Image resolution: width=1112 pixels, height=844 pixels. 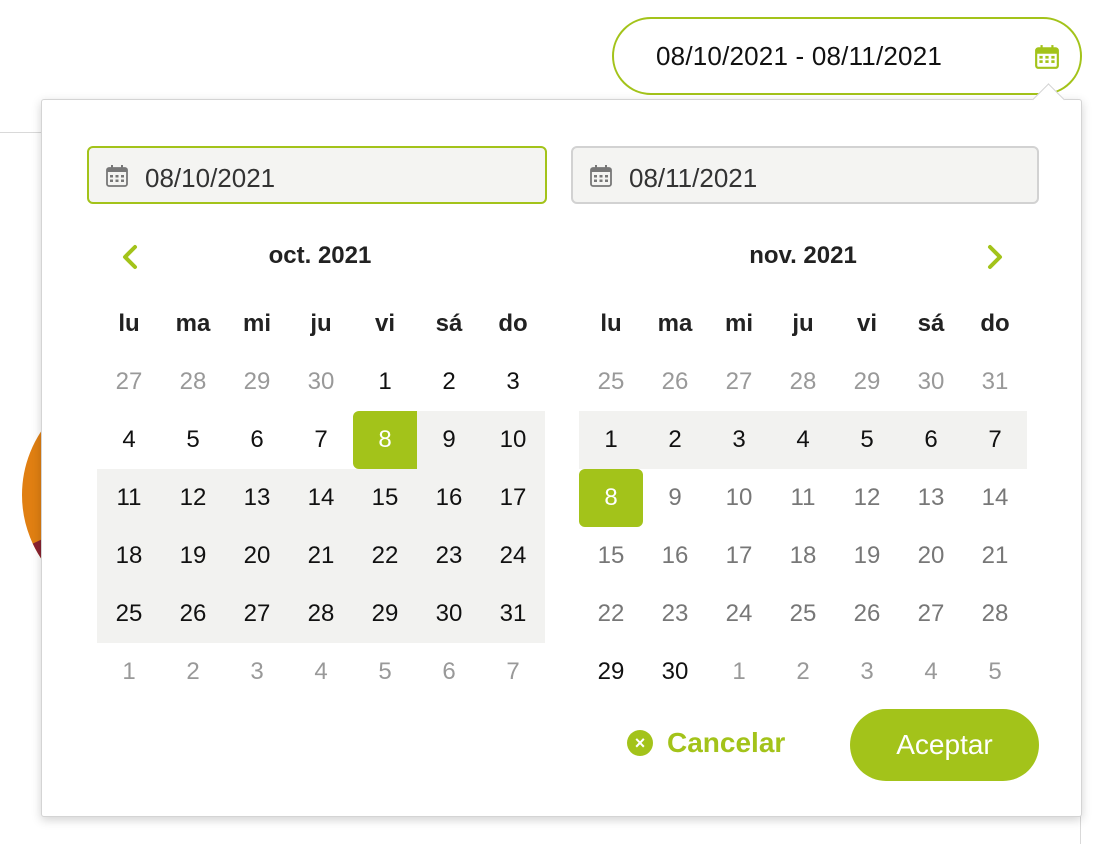 What do you see at coordinates (706, 743) in the screenshot?
I see `cancel-button: × Cancelar` at bounding box center [706, 743].